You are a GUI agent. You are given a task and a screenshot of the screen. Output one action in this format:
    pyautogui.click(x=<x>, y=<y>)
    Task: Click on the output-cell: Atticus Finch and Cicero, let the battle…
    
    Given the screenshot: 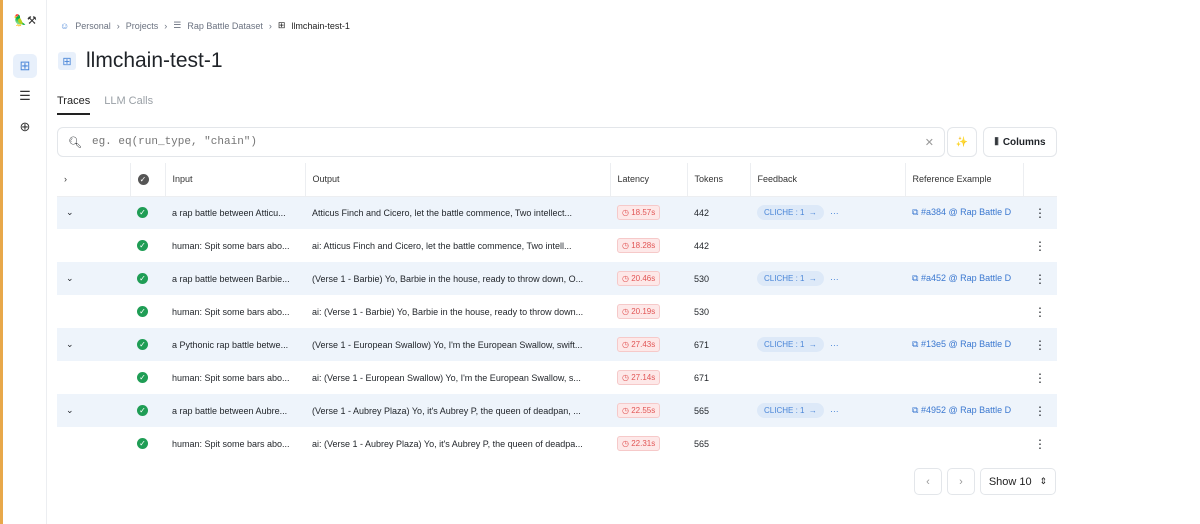 What is the action you would take?
    pyautogui.click(x=457, y=212)
    